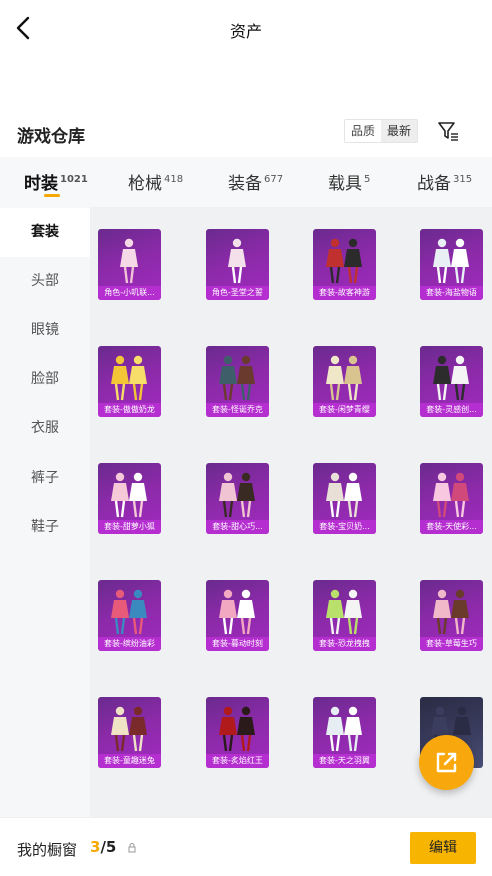 The height and width of the screenshot is (876, 492). I want to click on share-icon, so click(446, 762).